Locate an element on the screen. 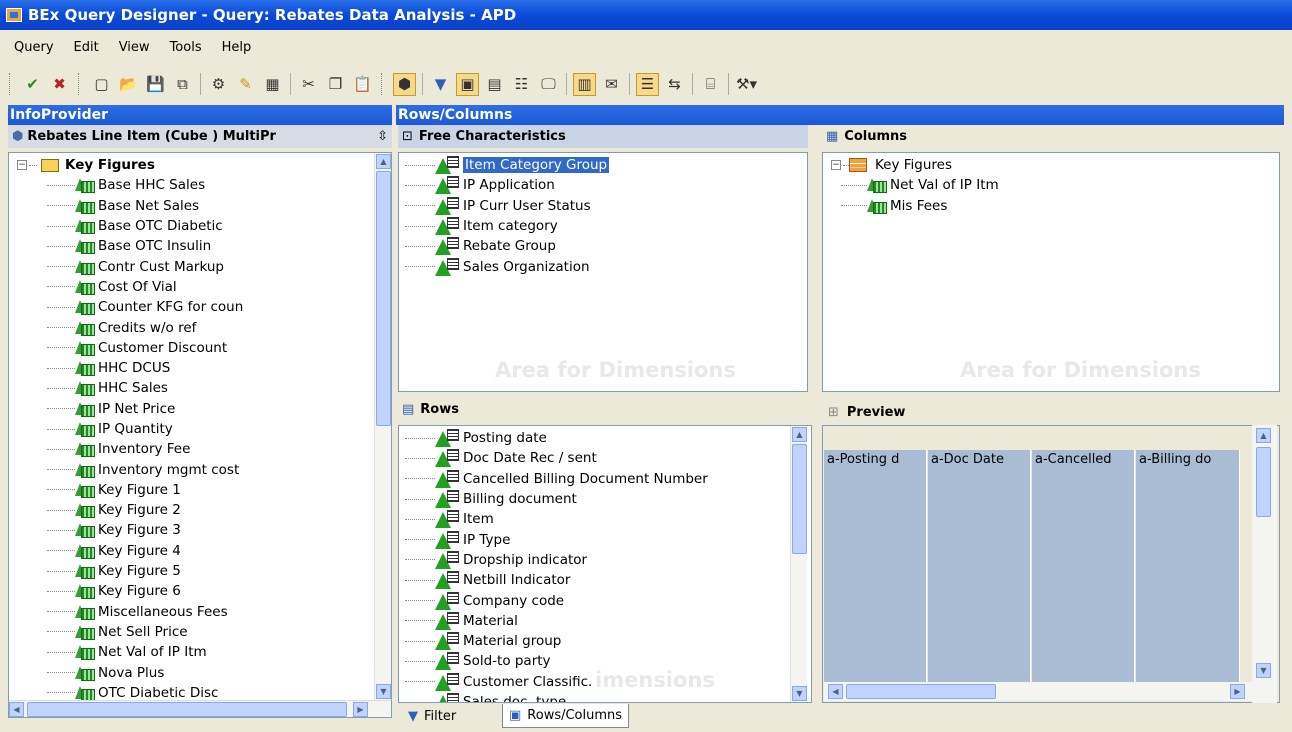  row-item: Doc Date Rec / sent is located at coordinates (596, 458).